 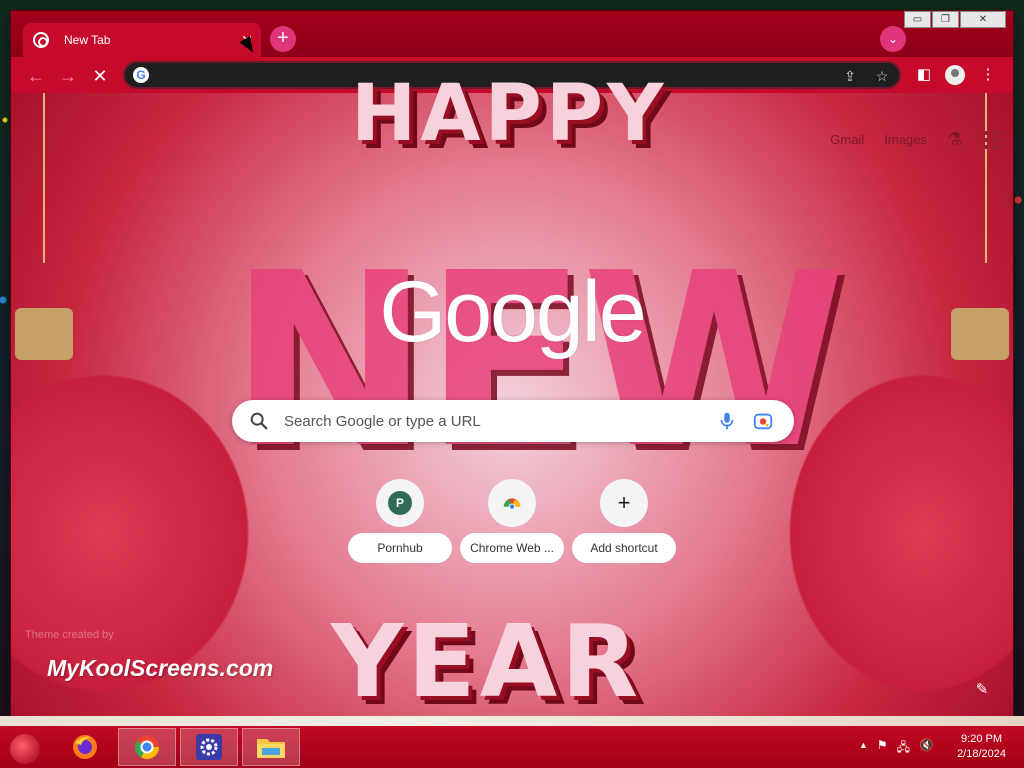 What do you see at coordinates (917, 19) in the screenshot?
I see `minimize-button: ▭` at bounding box center [917, 19].